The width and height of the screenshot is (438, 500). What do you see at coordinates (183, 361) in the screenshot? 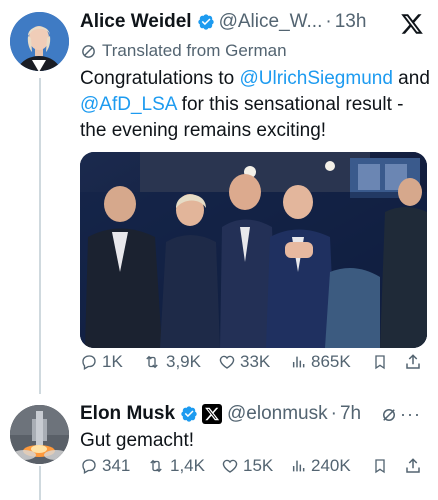
I see `repost-count: 3,9K` at bounding box center [183, 361].